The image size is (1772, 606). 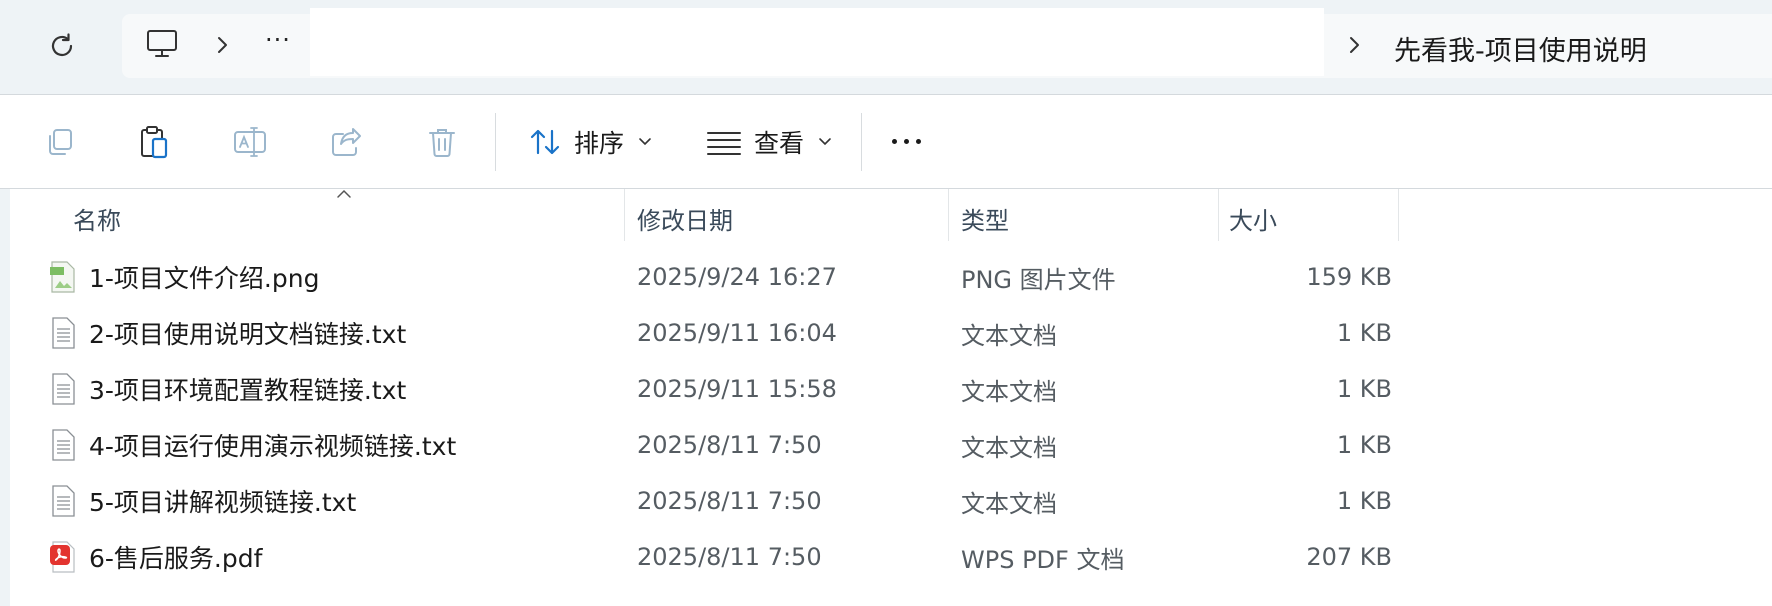 What do you see at coordinates (737, 333) in the screenshot?
I see `file-modified: 2025/9/11 16:04` at bounding box center [737, 333].